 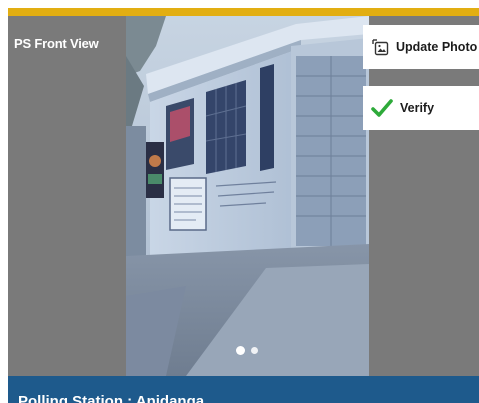 I want to click on verify-label: Verify, so click(x=417, y=108).